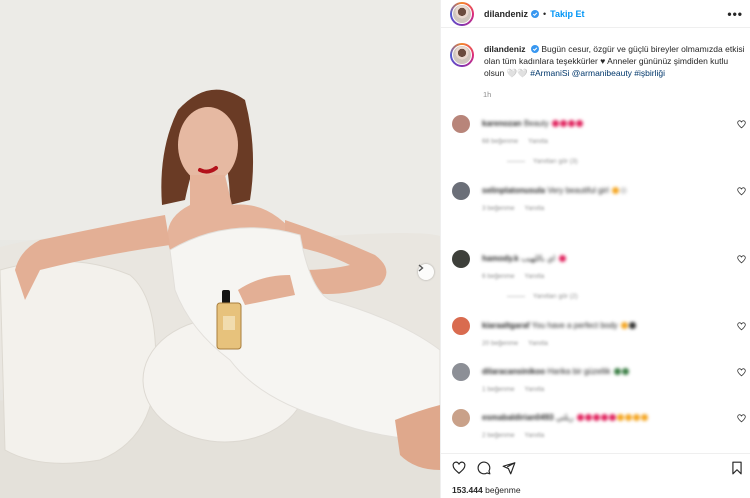  I want to click on comment-text: esmabaldirian0493 ريلتي, so click(565, 417).